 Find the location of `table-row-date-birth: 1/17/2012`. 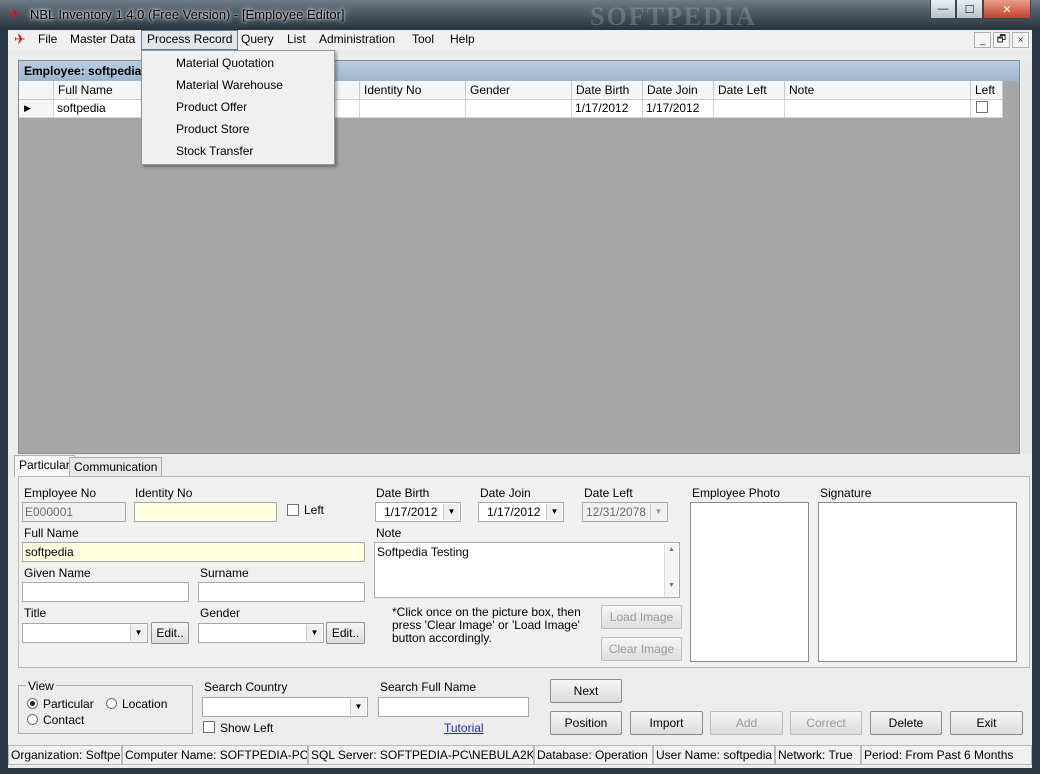

table-row-date-birth: 1/17/2012 is located at coordinates (607, 109).